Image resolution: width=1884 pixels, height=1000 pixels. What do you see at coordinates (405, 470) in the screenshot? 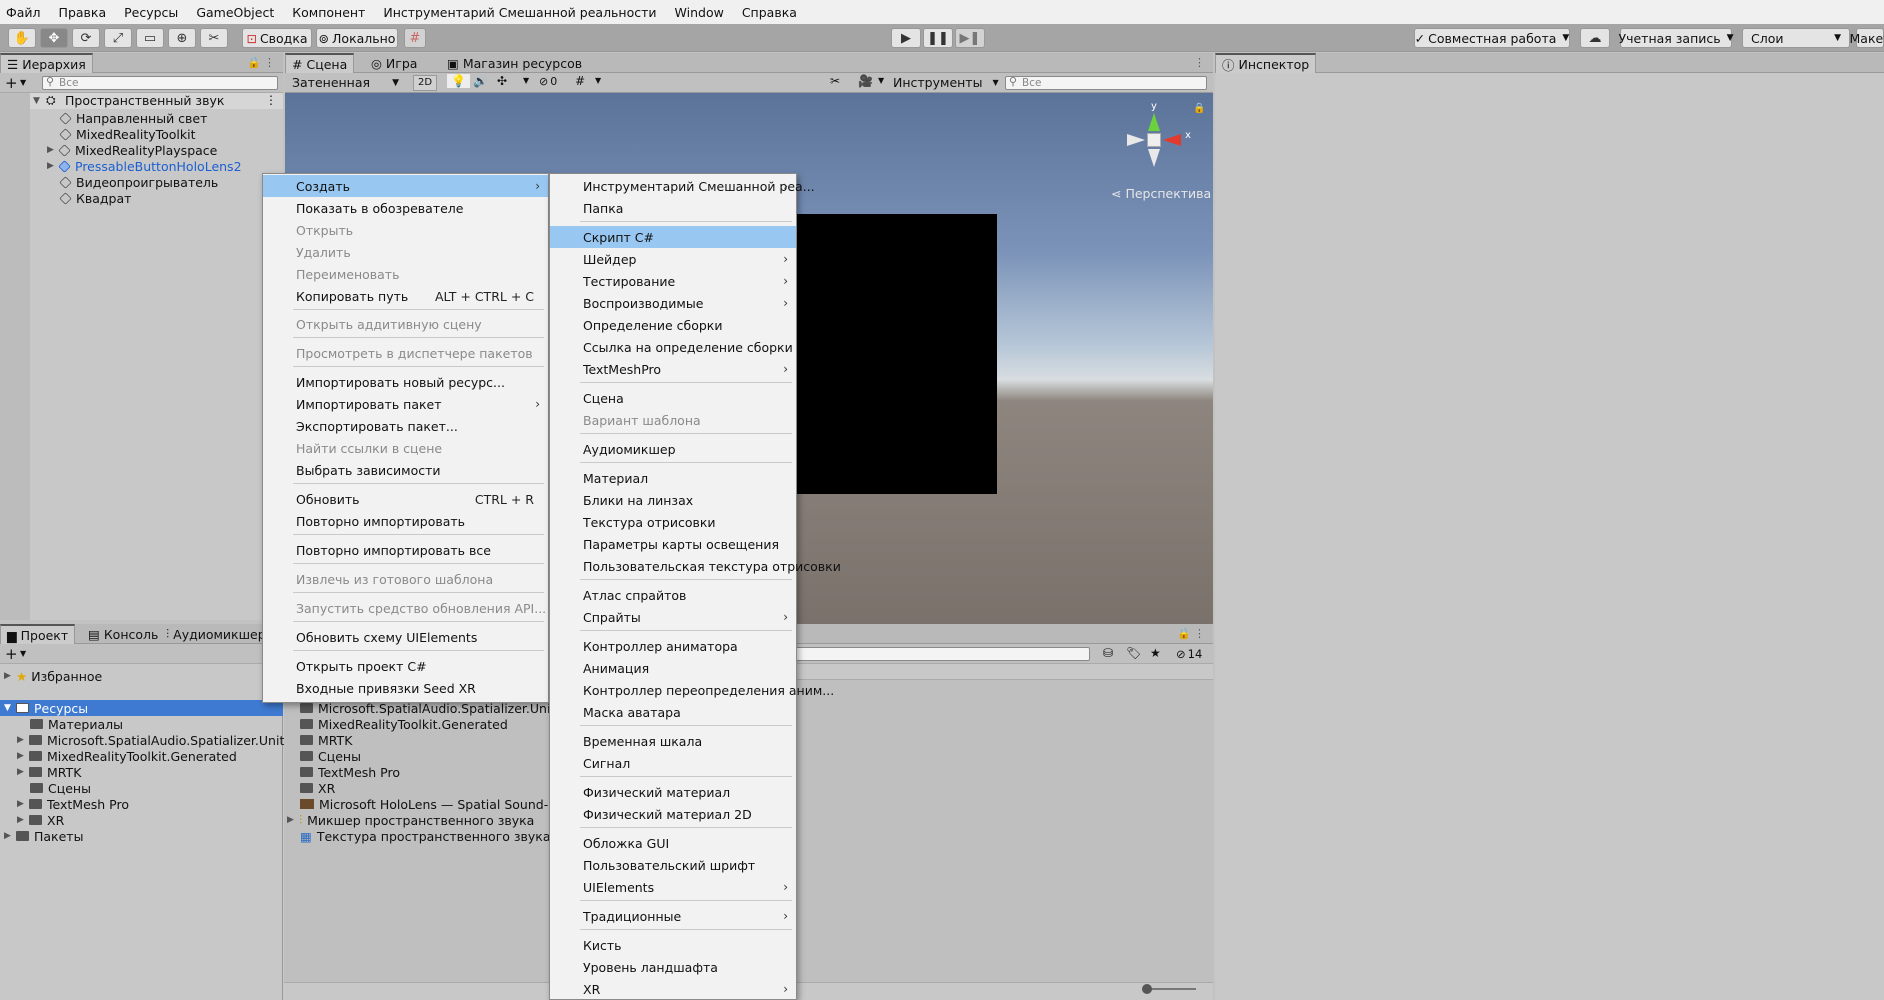
I see `menu-item-select-dependencies: Выбрать зависимости` at bounding box center [405, 470].